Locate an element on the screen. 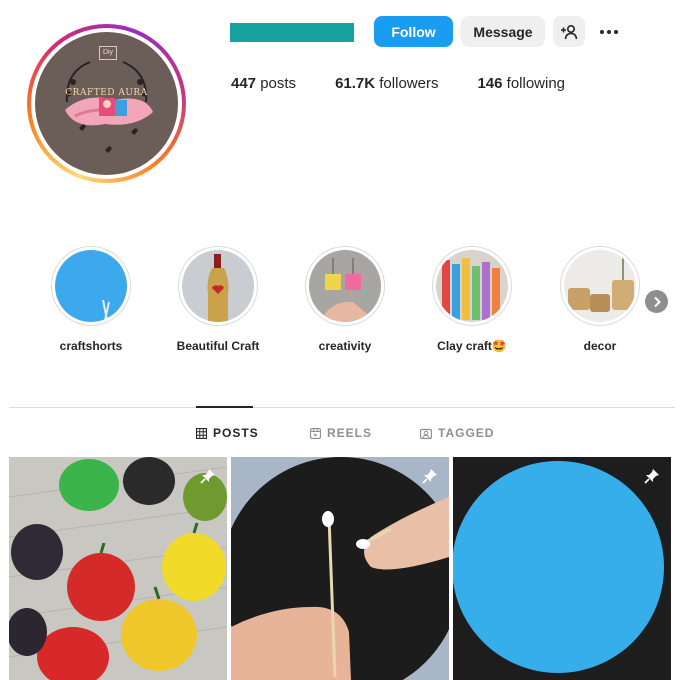  add-user-button is located at coordinates (569, 31).